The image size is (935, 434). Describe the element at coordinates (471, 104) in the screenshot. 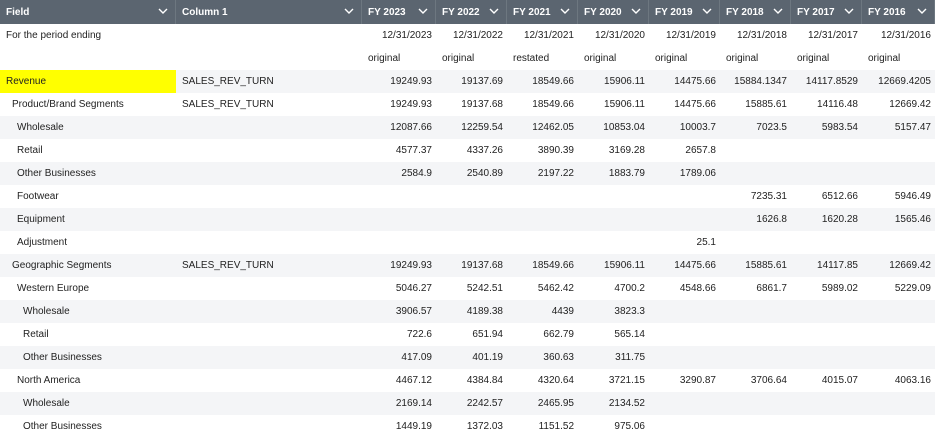

I see `value-cell: 19137.68` at that location.